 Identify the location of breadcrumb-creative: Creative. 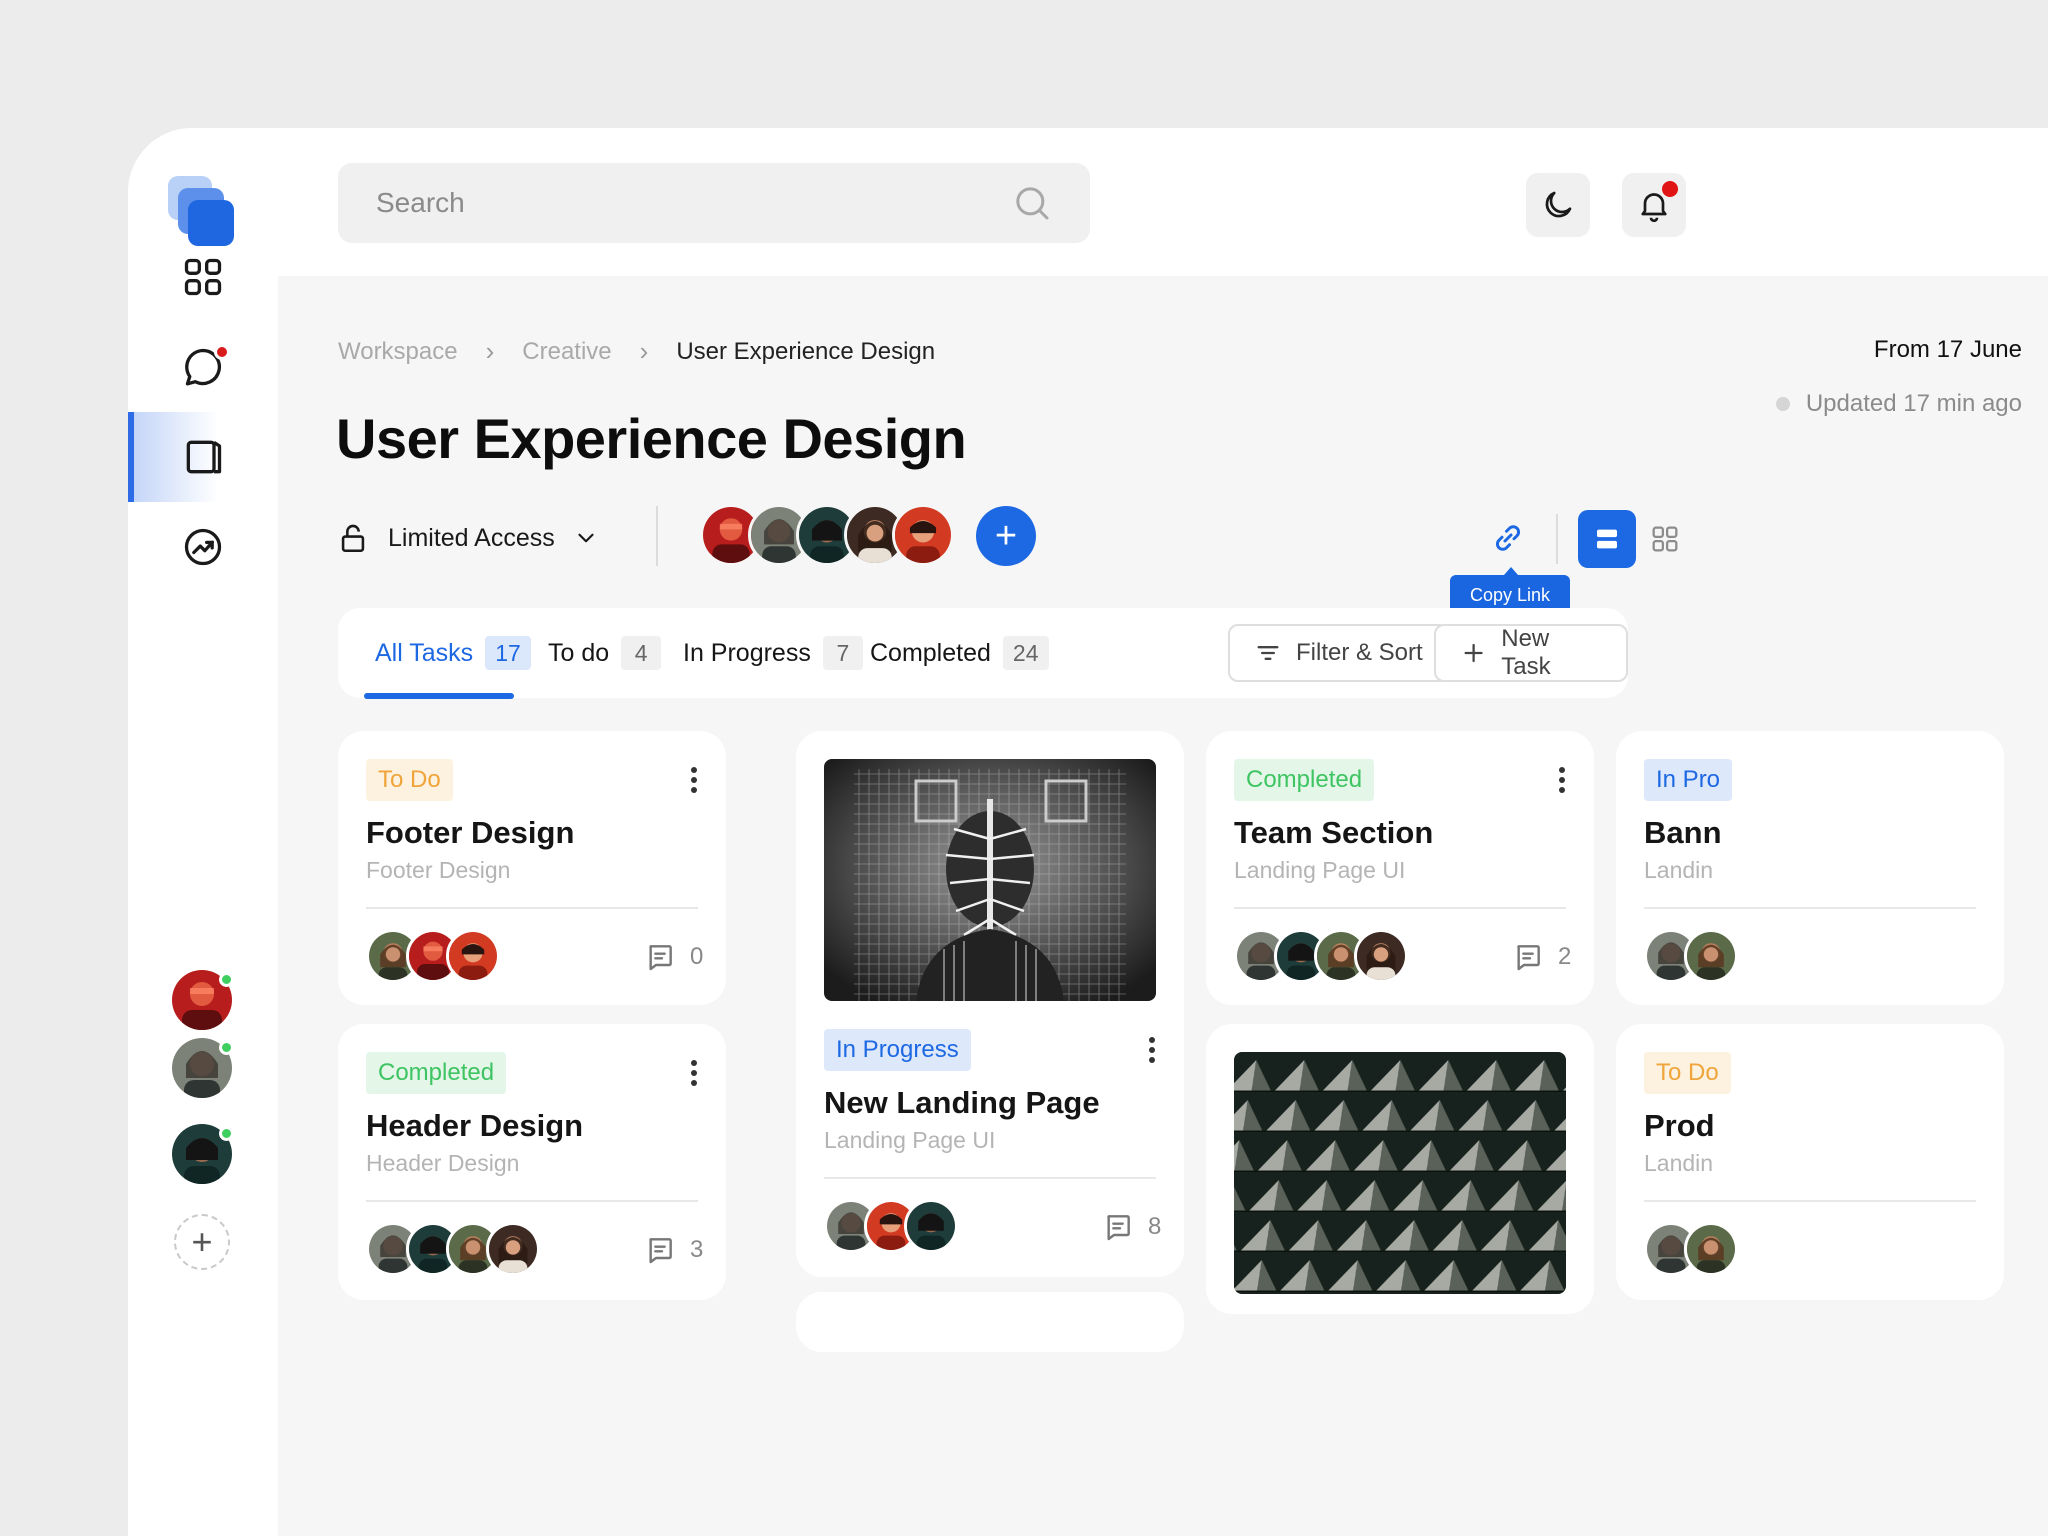
(566, 352).